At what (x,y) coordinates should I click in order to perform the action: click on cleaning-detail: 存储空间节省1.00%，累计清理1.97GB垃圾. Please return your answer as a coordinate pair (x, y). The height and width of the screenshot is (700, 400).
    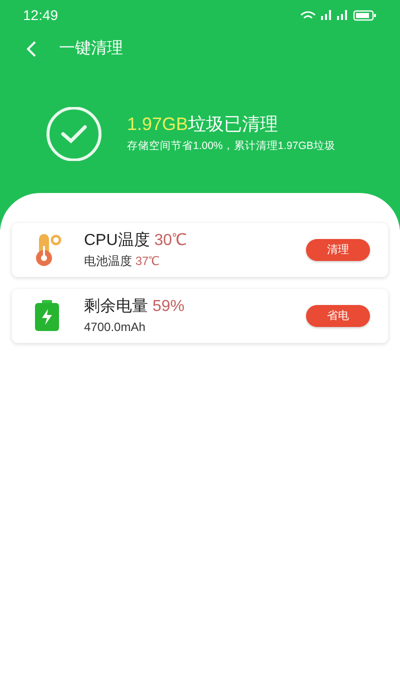
    Looking at the image, I should click on (231, 146).